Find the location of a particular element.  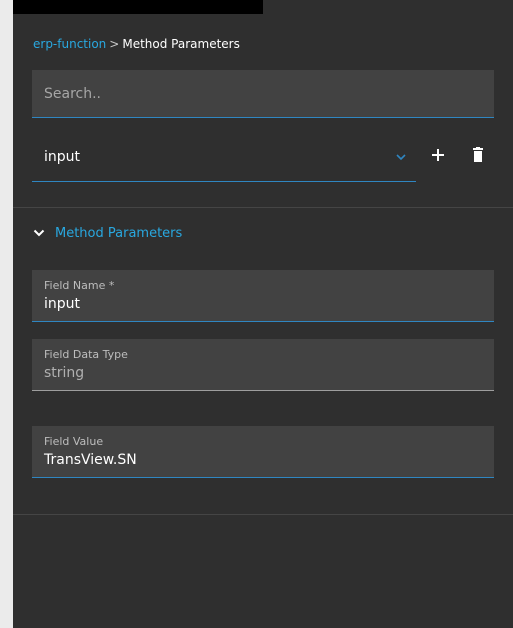

field-value: TransView.SN is located at coordinates (90, 460).